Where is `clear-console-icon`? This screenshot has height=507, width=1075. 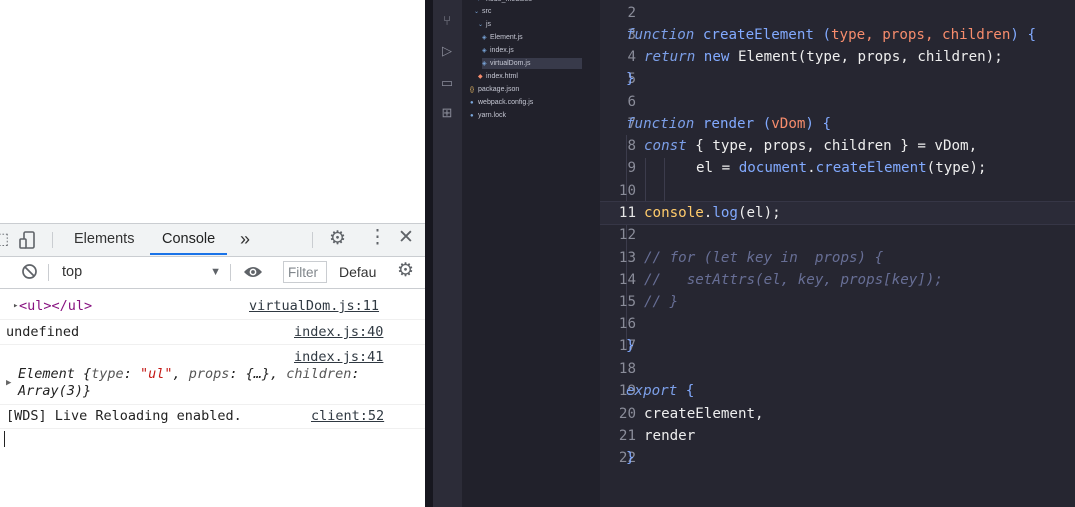 clear-console-icon is located at coordinates (29, 273).